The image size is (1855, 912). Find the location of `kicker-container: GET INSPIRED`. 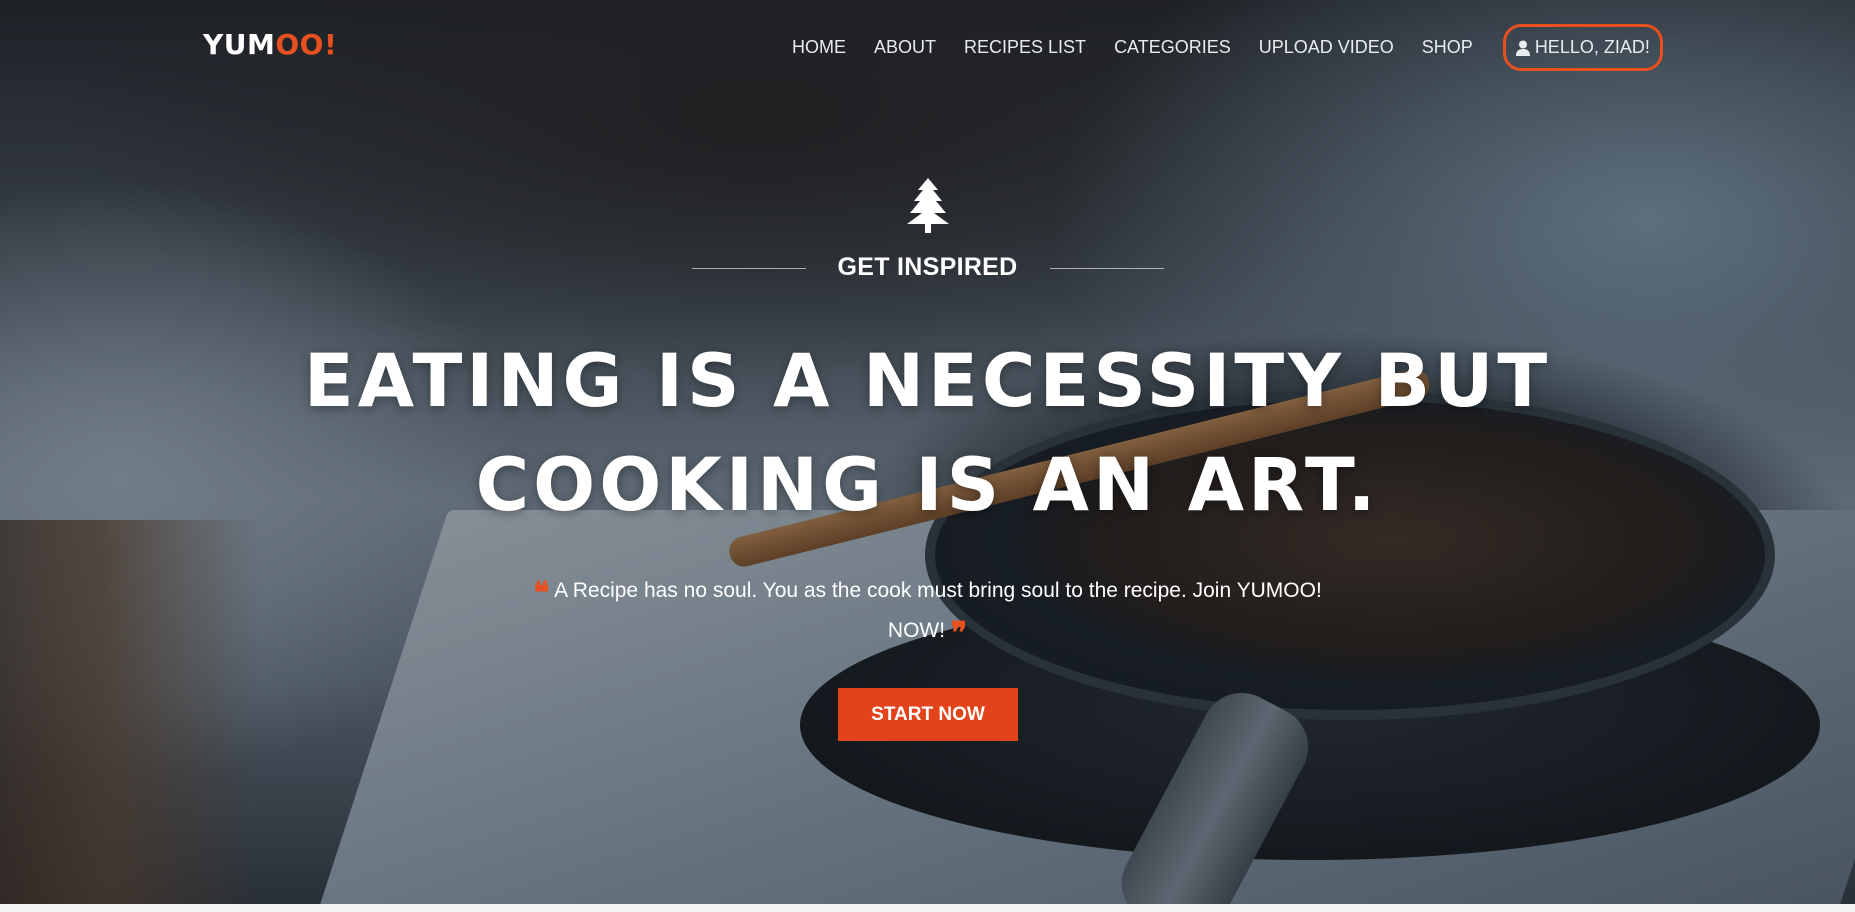

kicker-container: GET INSPIRED is located at coordinates (927, 267).